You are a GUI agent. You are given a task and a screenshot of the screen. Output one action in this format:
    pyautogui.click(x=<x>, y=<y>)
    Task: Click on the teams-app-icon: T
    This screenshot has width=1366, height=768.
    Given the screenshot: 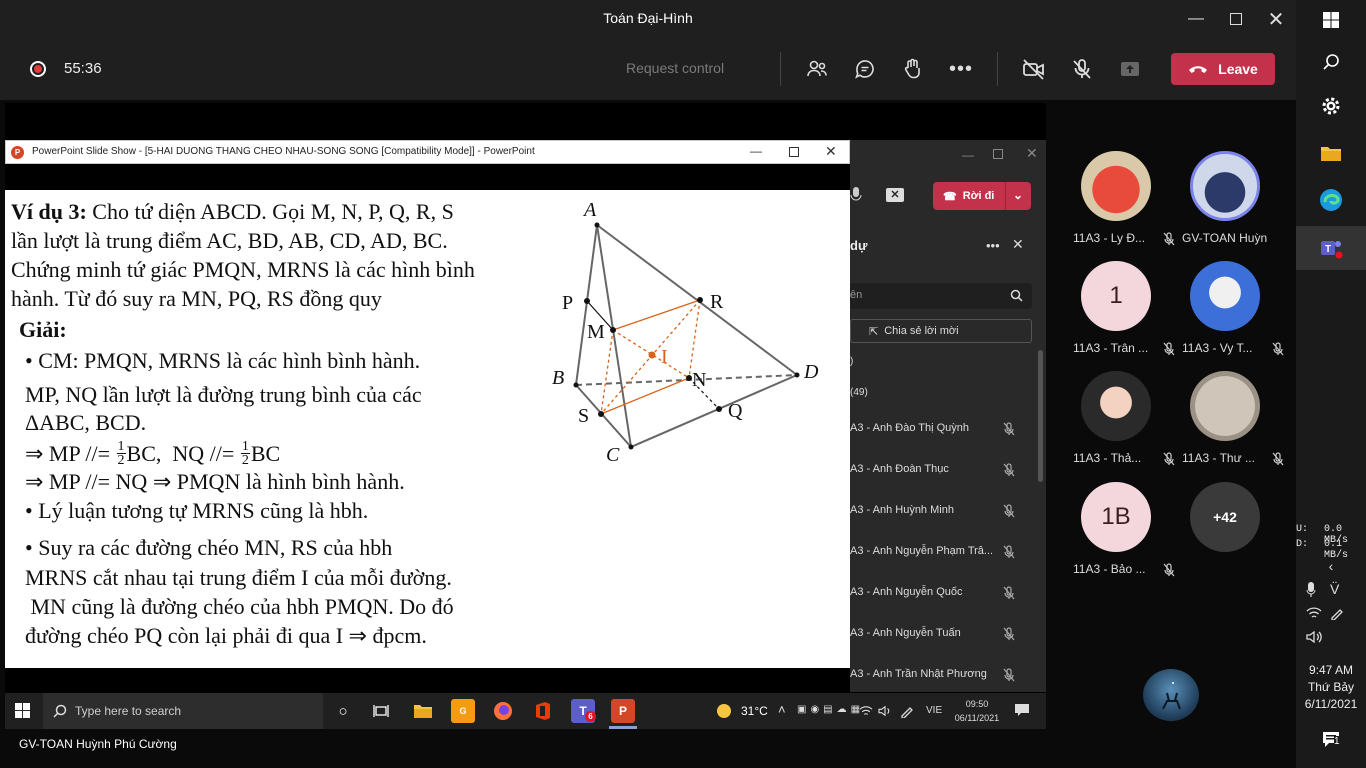 What is the action you would take?
    pyautogui.click(x=1331, y=248)
    